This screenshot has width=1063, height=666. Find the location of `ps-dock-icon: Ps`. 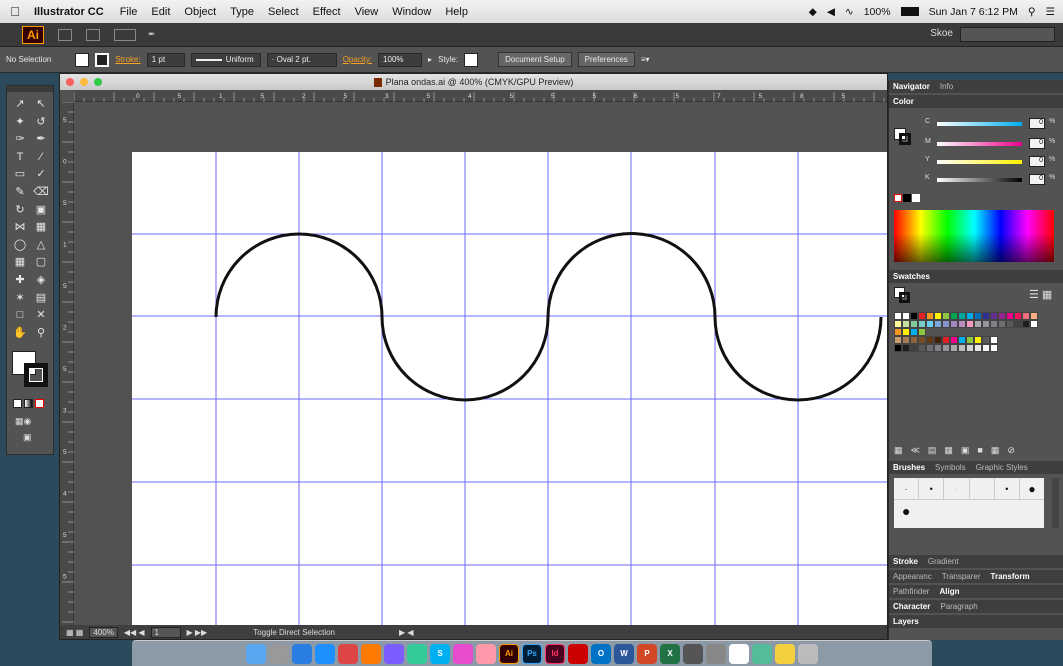

ps-dock-icon: Ps is located at coordinates (532, 653).